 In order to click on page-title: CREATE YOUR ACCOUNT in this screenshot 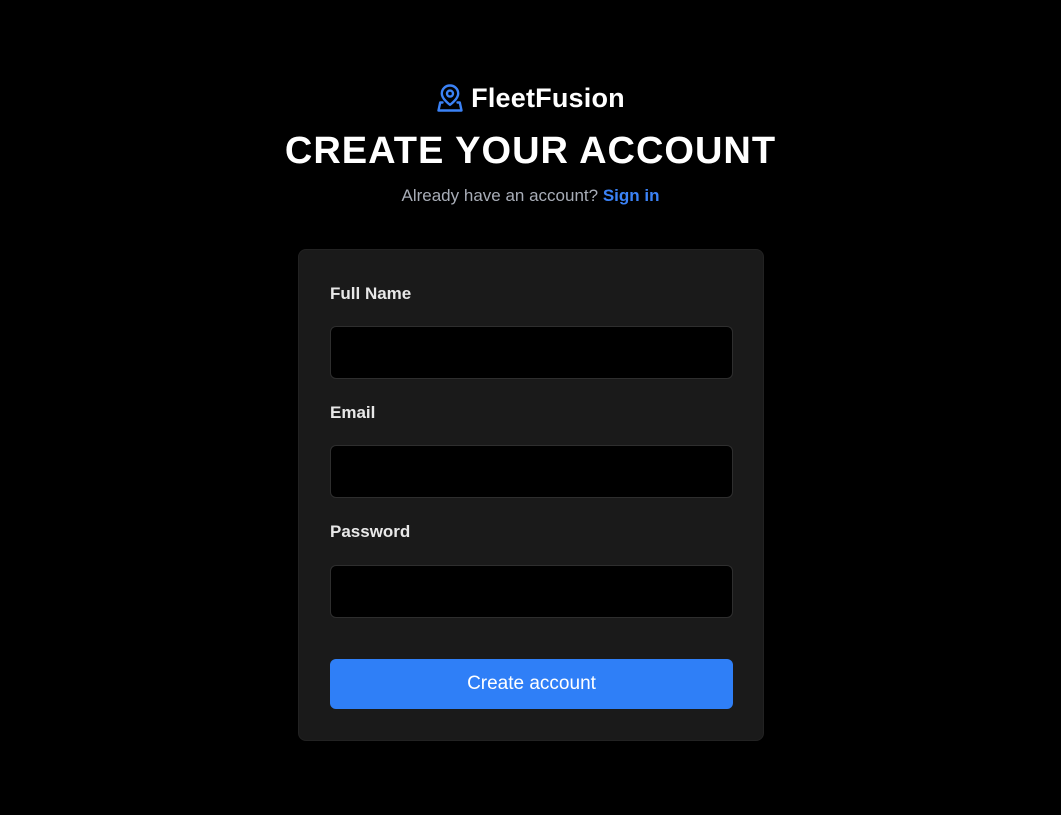, I will do `click(530, 151)`.